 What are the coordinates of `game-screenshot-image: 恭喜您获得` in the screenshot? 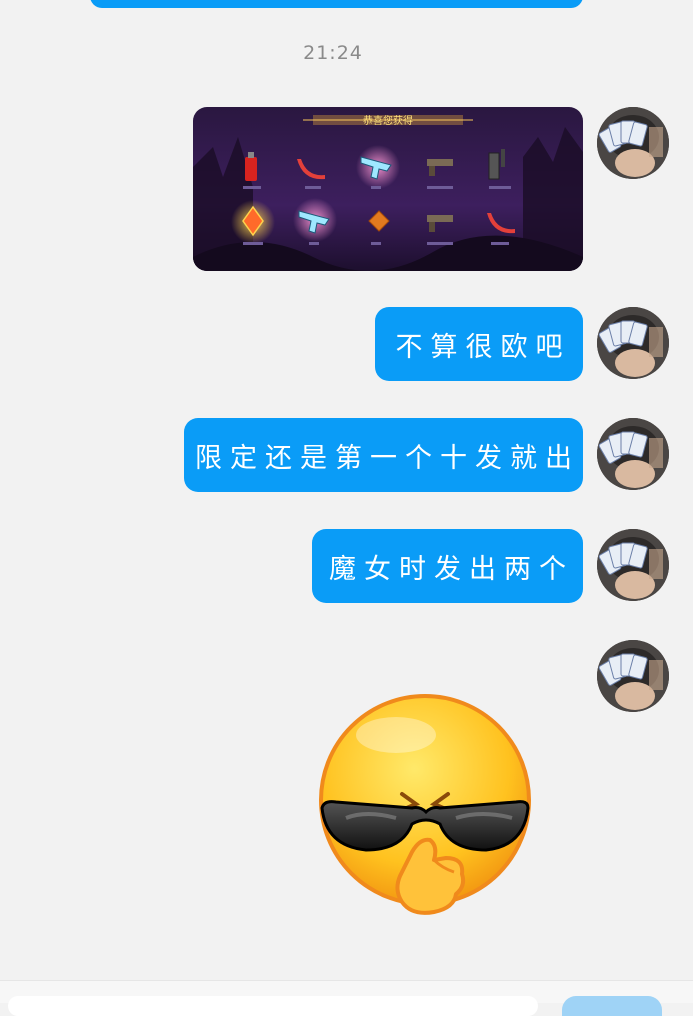 It's located at (388, 189).